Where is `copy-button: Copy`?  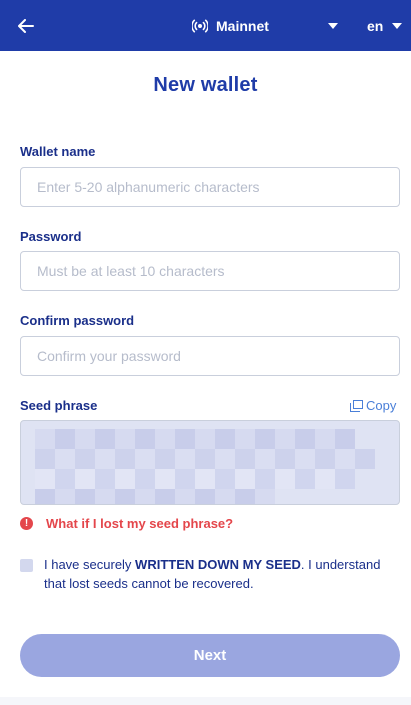
copy-button: Copy is located at coordinates (373, 405).